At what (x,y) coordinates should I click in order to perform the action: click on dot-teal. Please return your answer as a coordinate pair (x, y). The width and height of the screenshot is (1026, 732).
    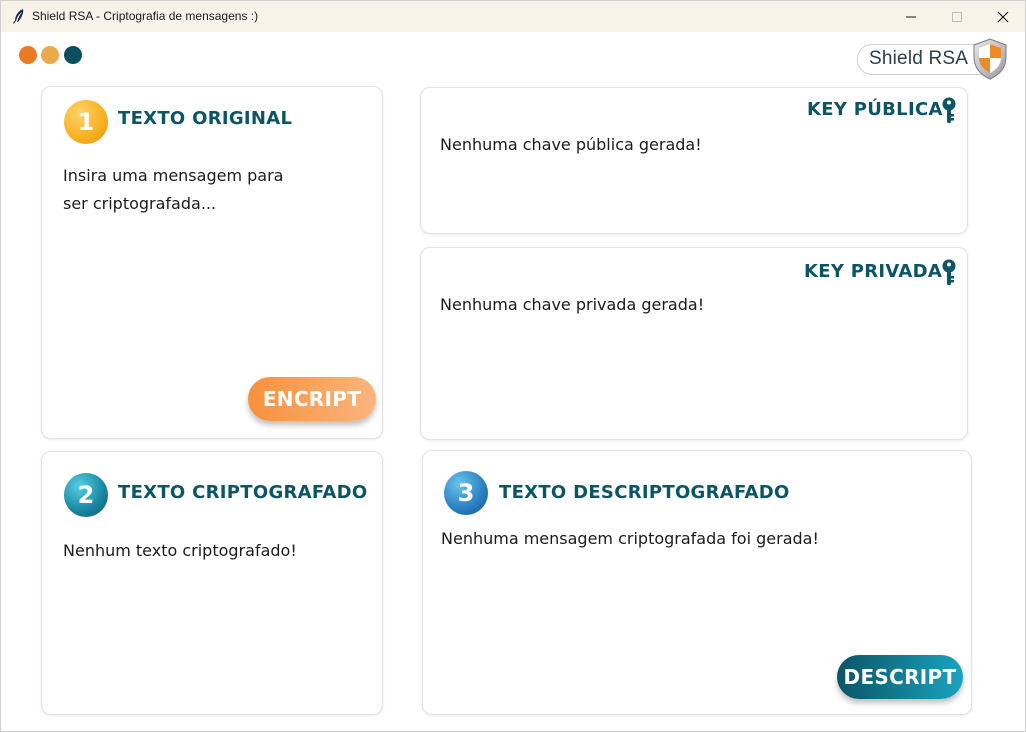
    Looking at the image, I should click on (73, 55).